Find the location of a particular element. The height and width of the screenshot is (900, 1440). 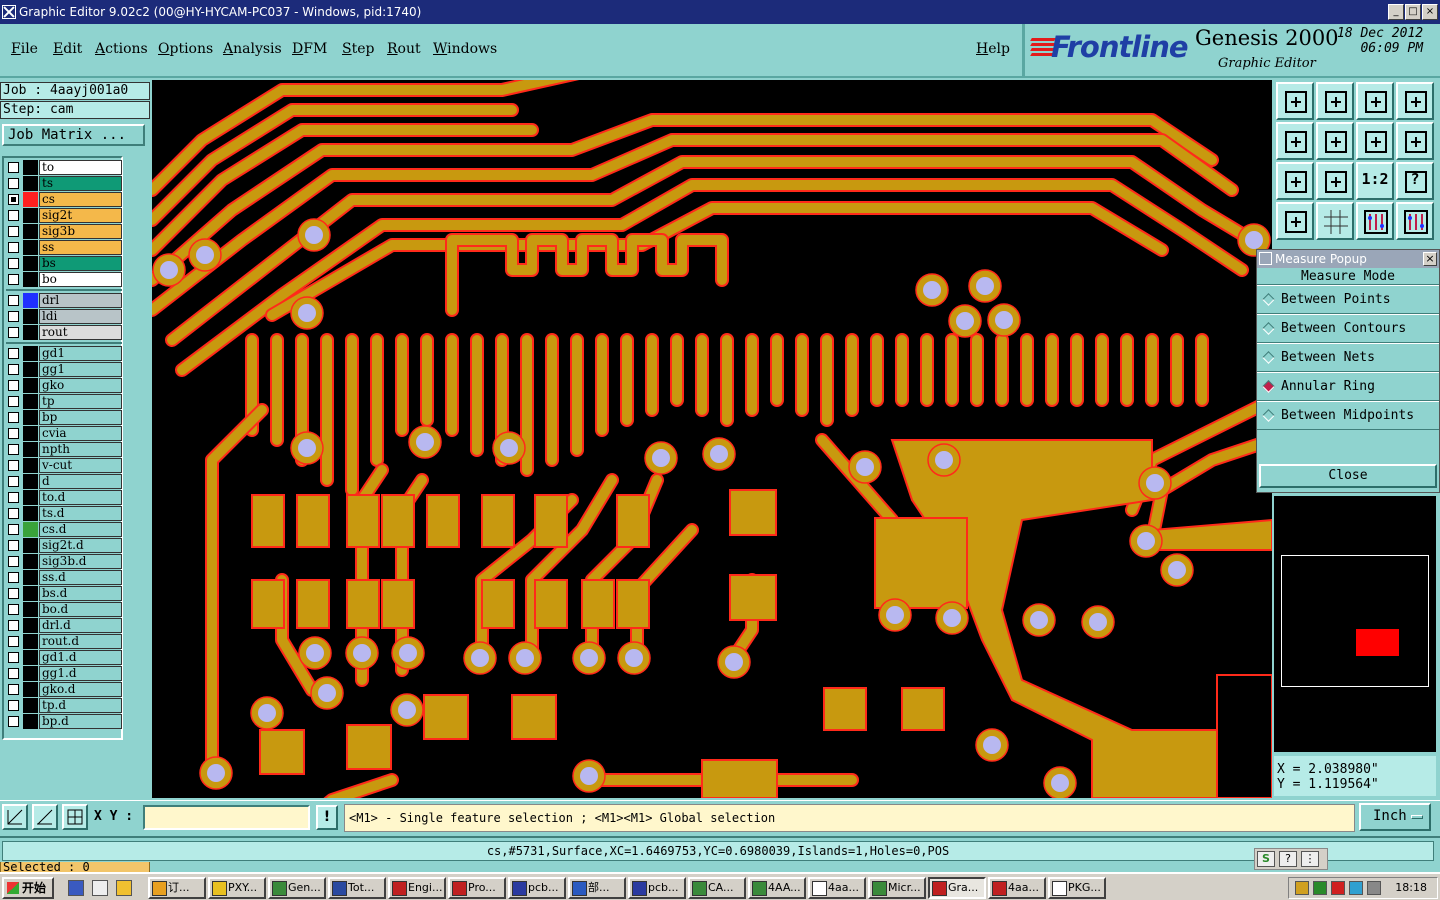

layer-name: bp is located at coordinates (80, 417).